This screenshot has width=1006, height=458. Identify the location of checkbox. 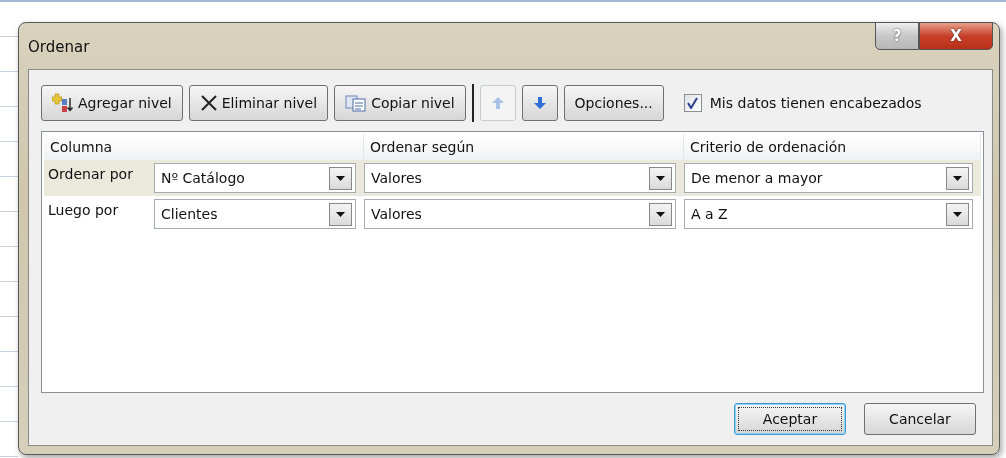
(692, 103).